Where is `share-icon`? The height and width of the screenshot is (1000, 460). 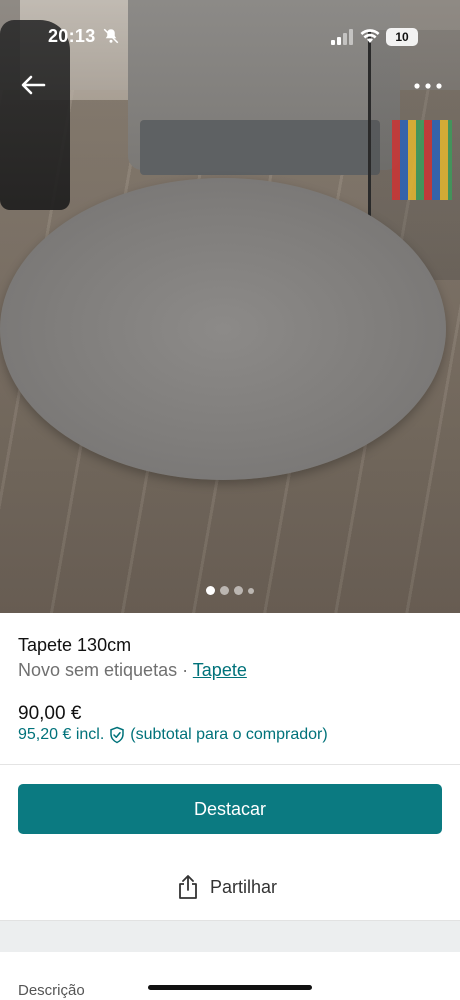 share-icon is located at coordinates (188, 887).